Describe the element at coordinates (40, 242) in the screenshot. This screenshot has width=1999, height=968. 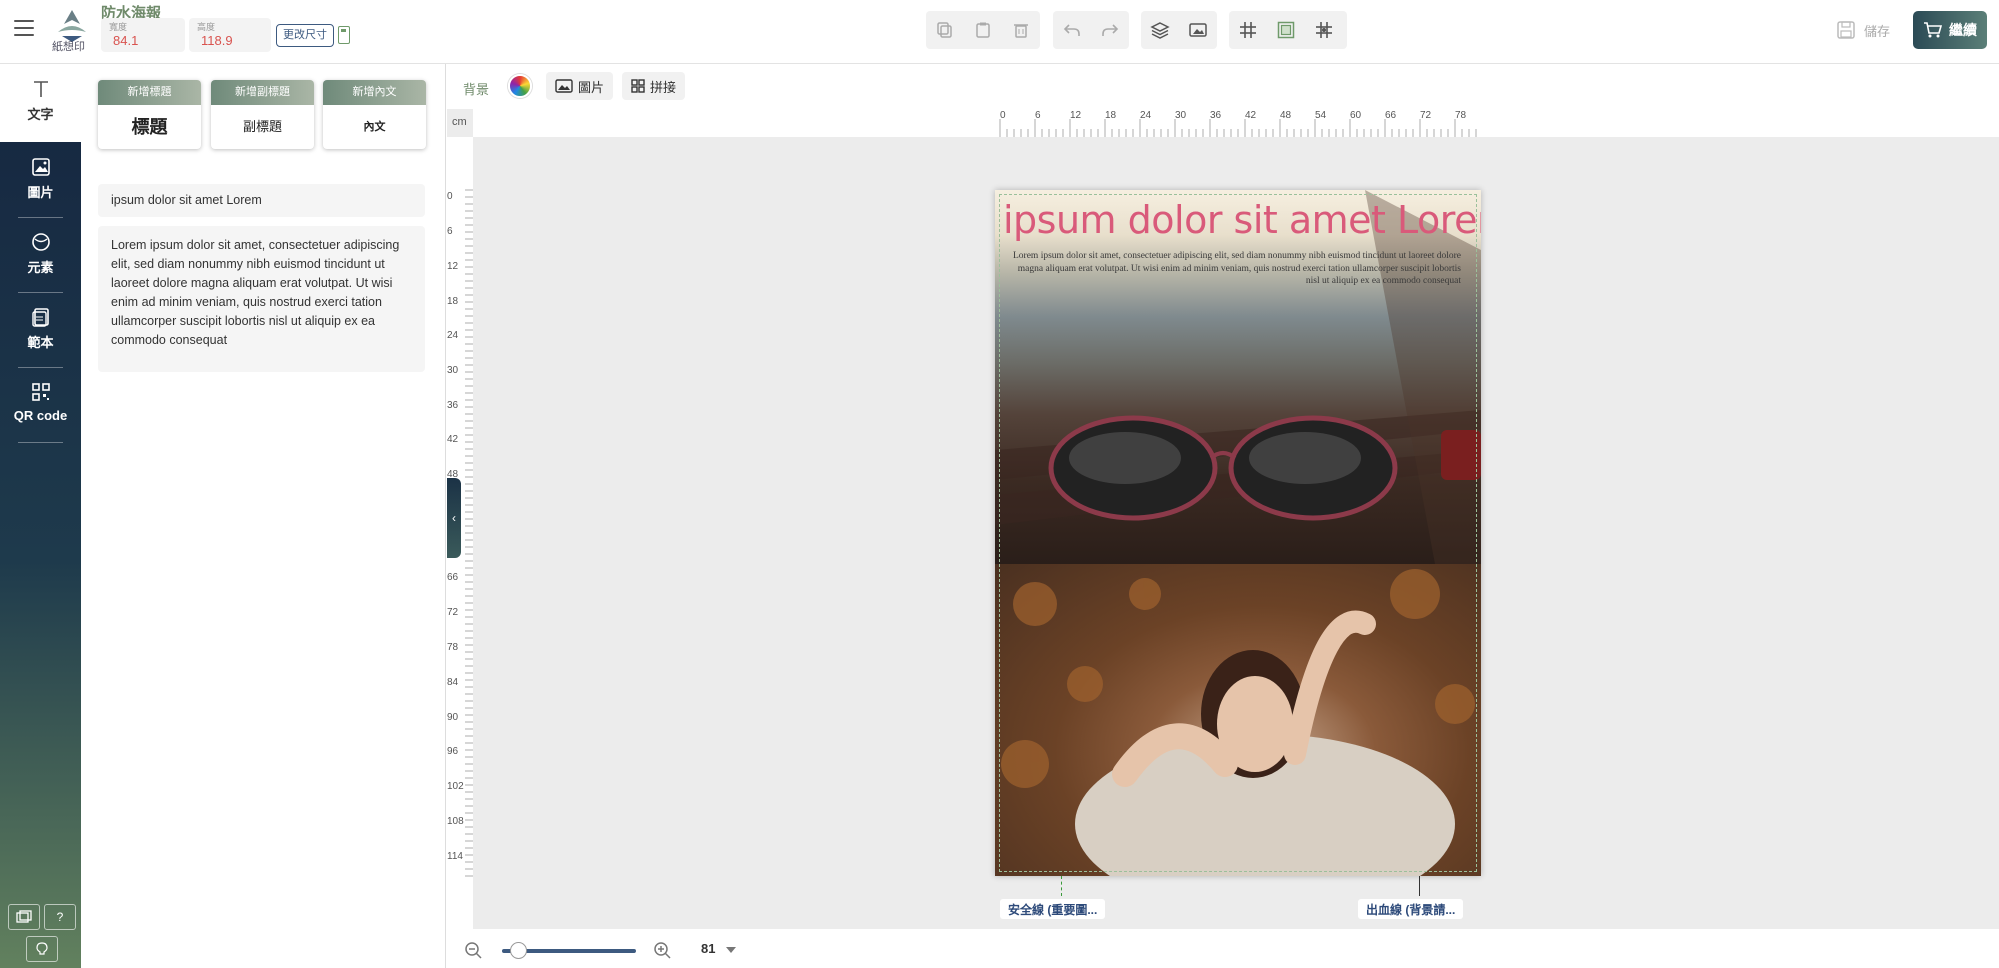
I see `element-icon` at that location.